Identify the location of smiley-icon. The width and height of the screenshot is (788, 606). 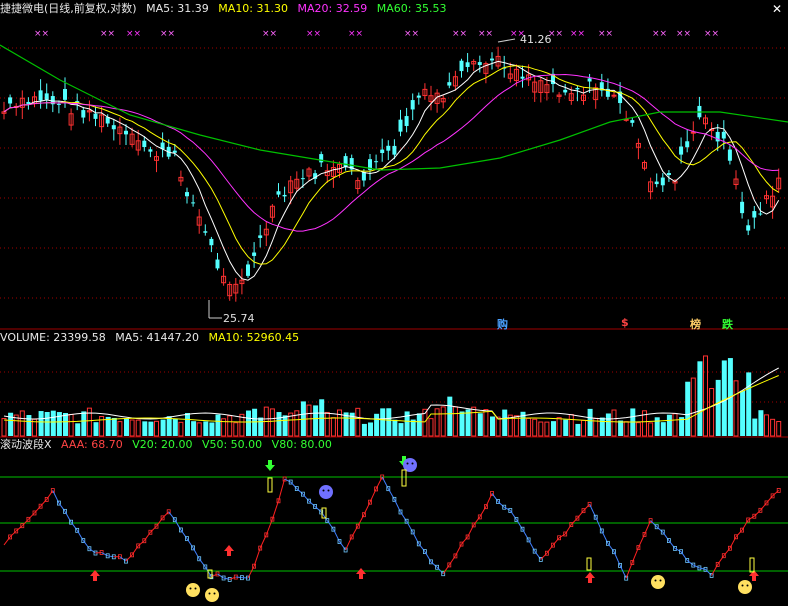
(745, 587).